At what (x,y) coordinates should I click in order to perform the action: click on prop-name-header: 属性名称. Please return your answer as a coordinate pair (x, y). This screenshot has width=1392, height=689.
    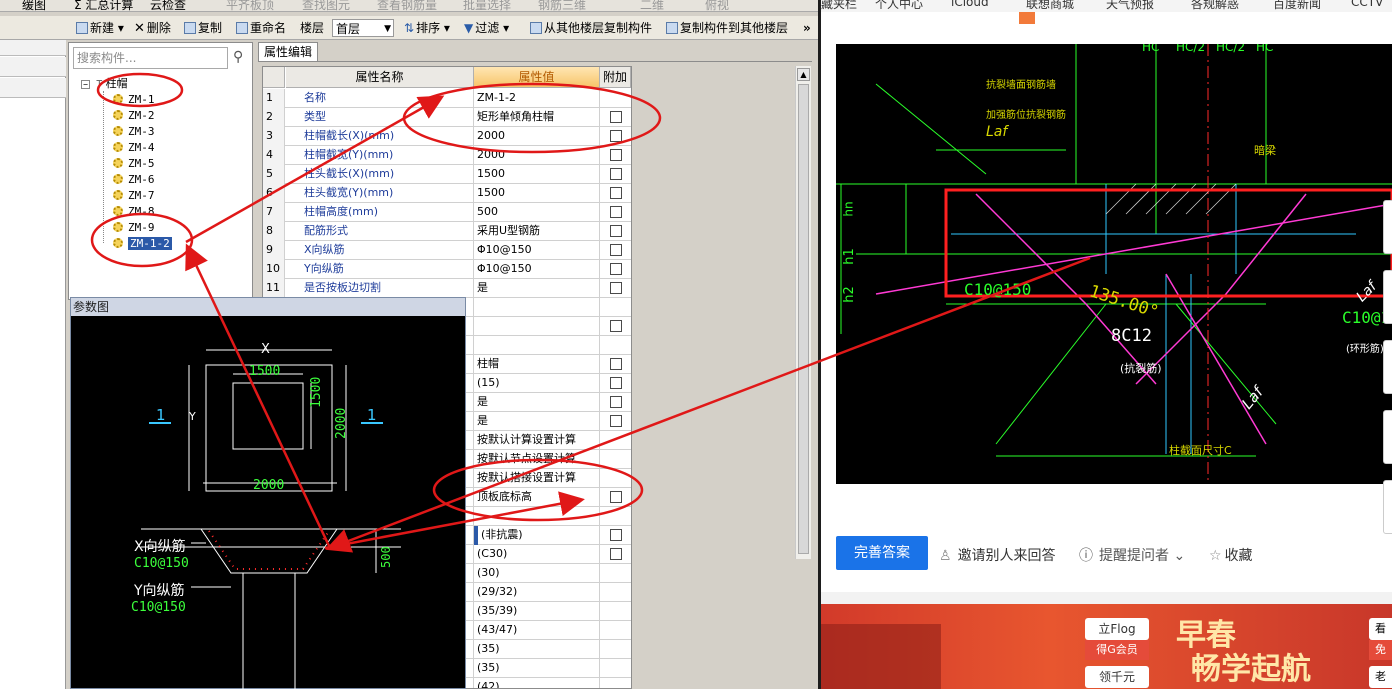
    Looking at the image, I should click on (380, 77).